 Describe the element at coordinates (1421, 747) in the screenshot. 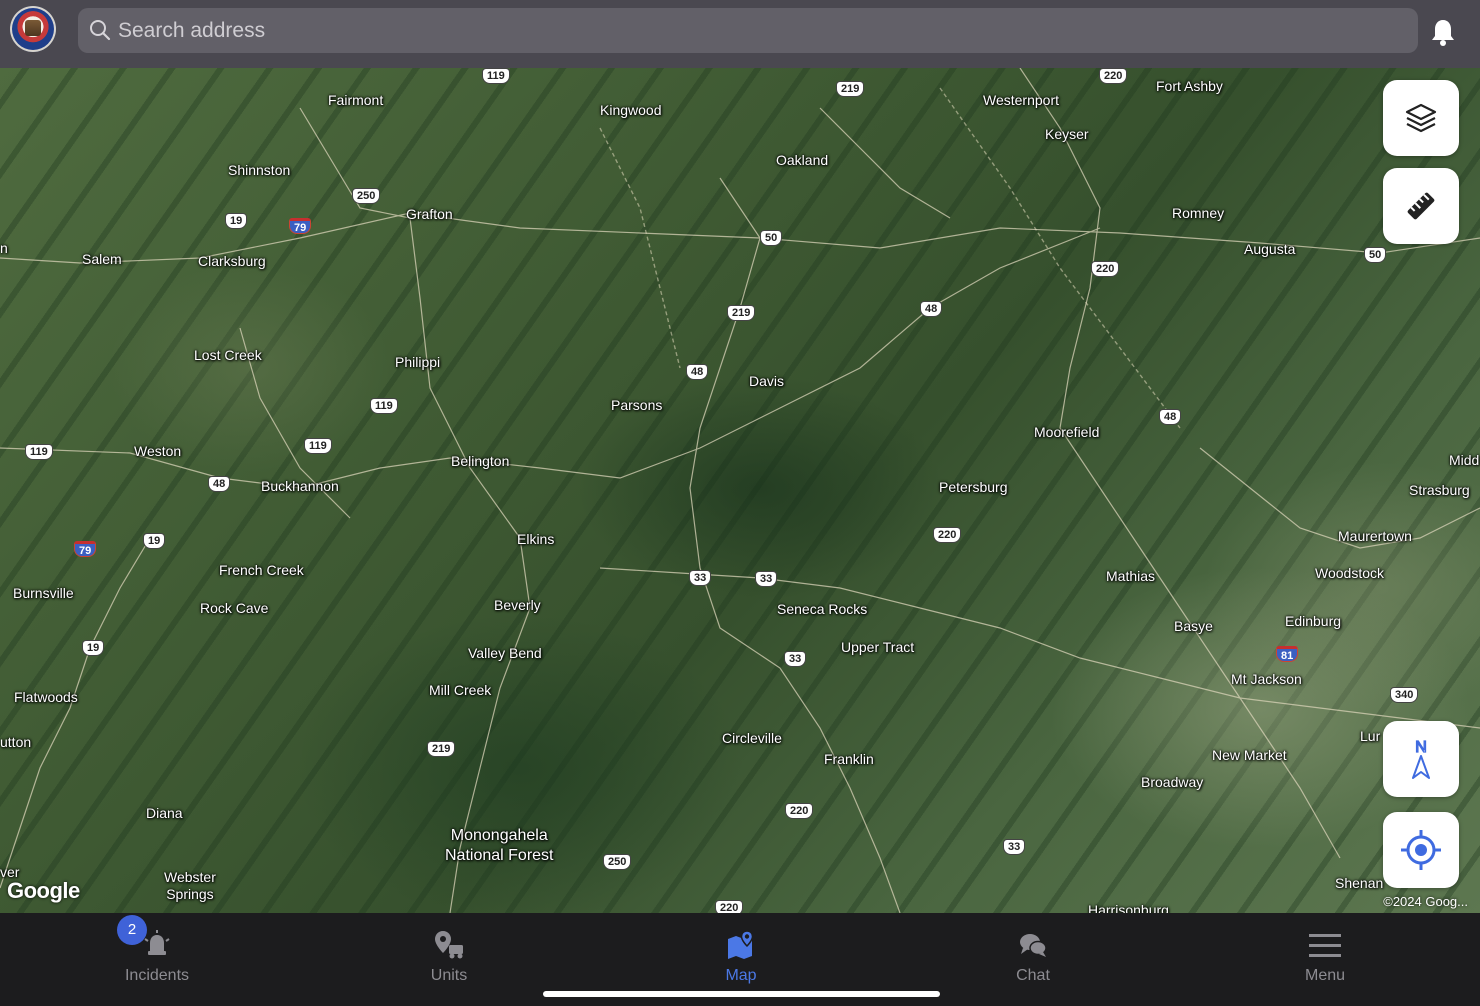

I see `compass-letter: N` at that location.